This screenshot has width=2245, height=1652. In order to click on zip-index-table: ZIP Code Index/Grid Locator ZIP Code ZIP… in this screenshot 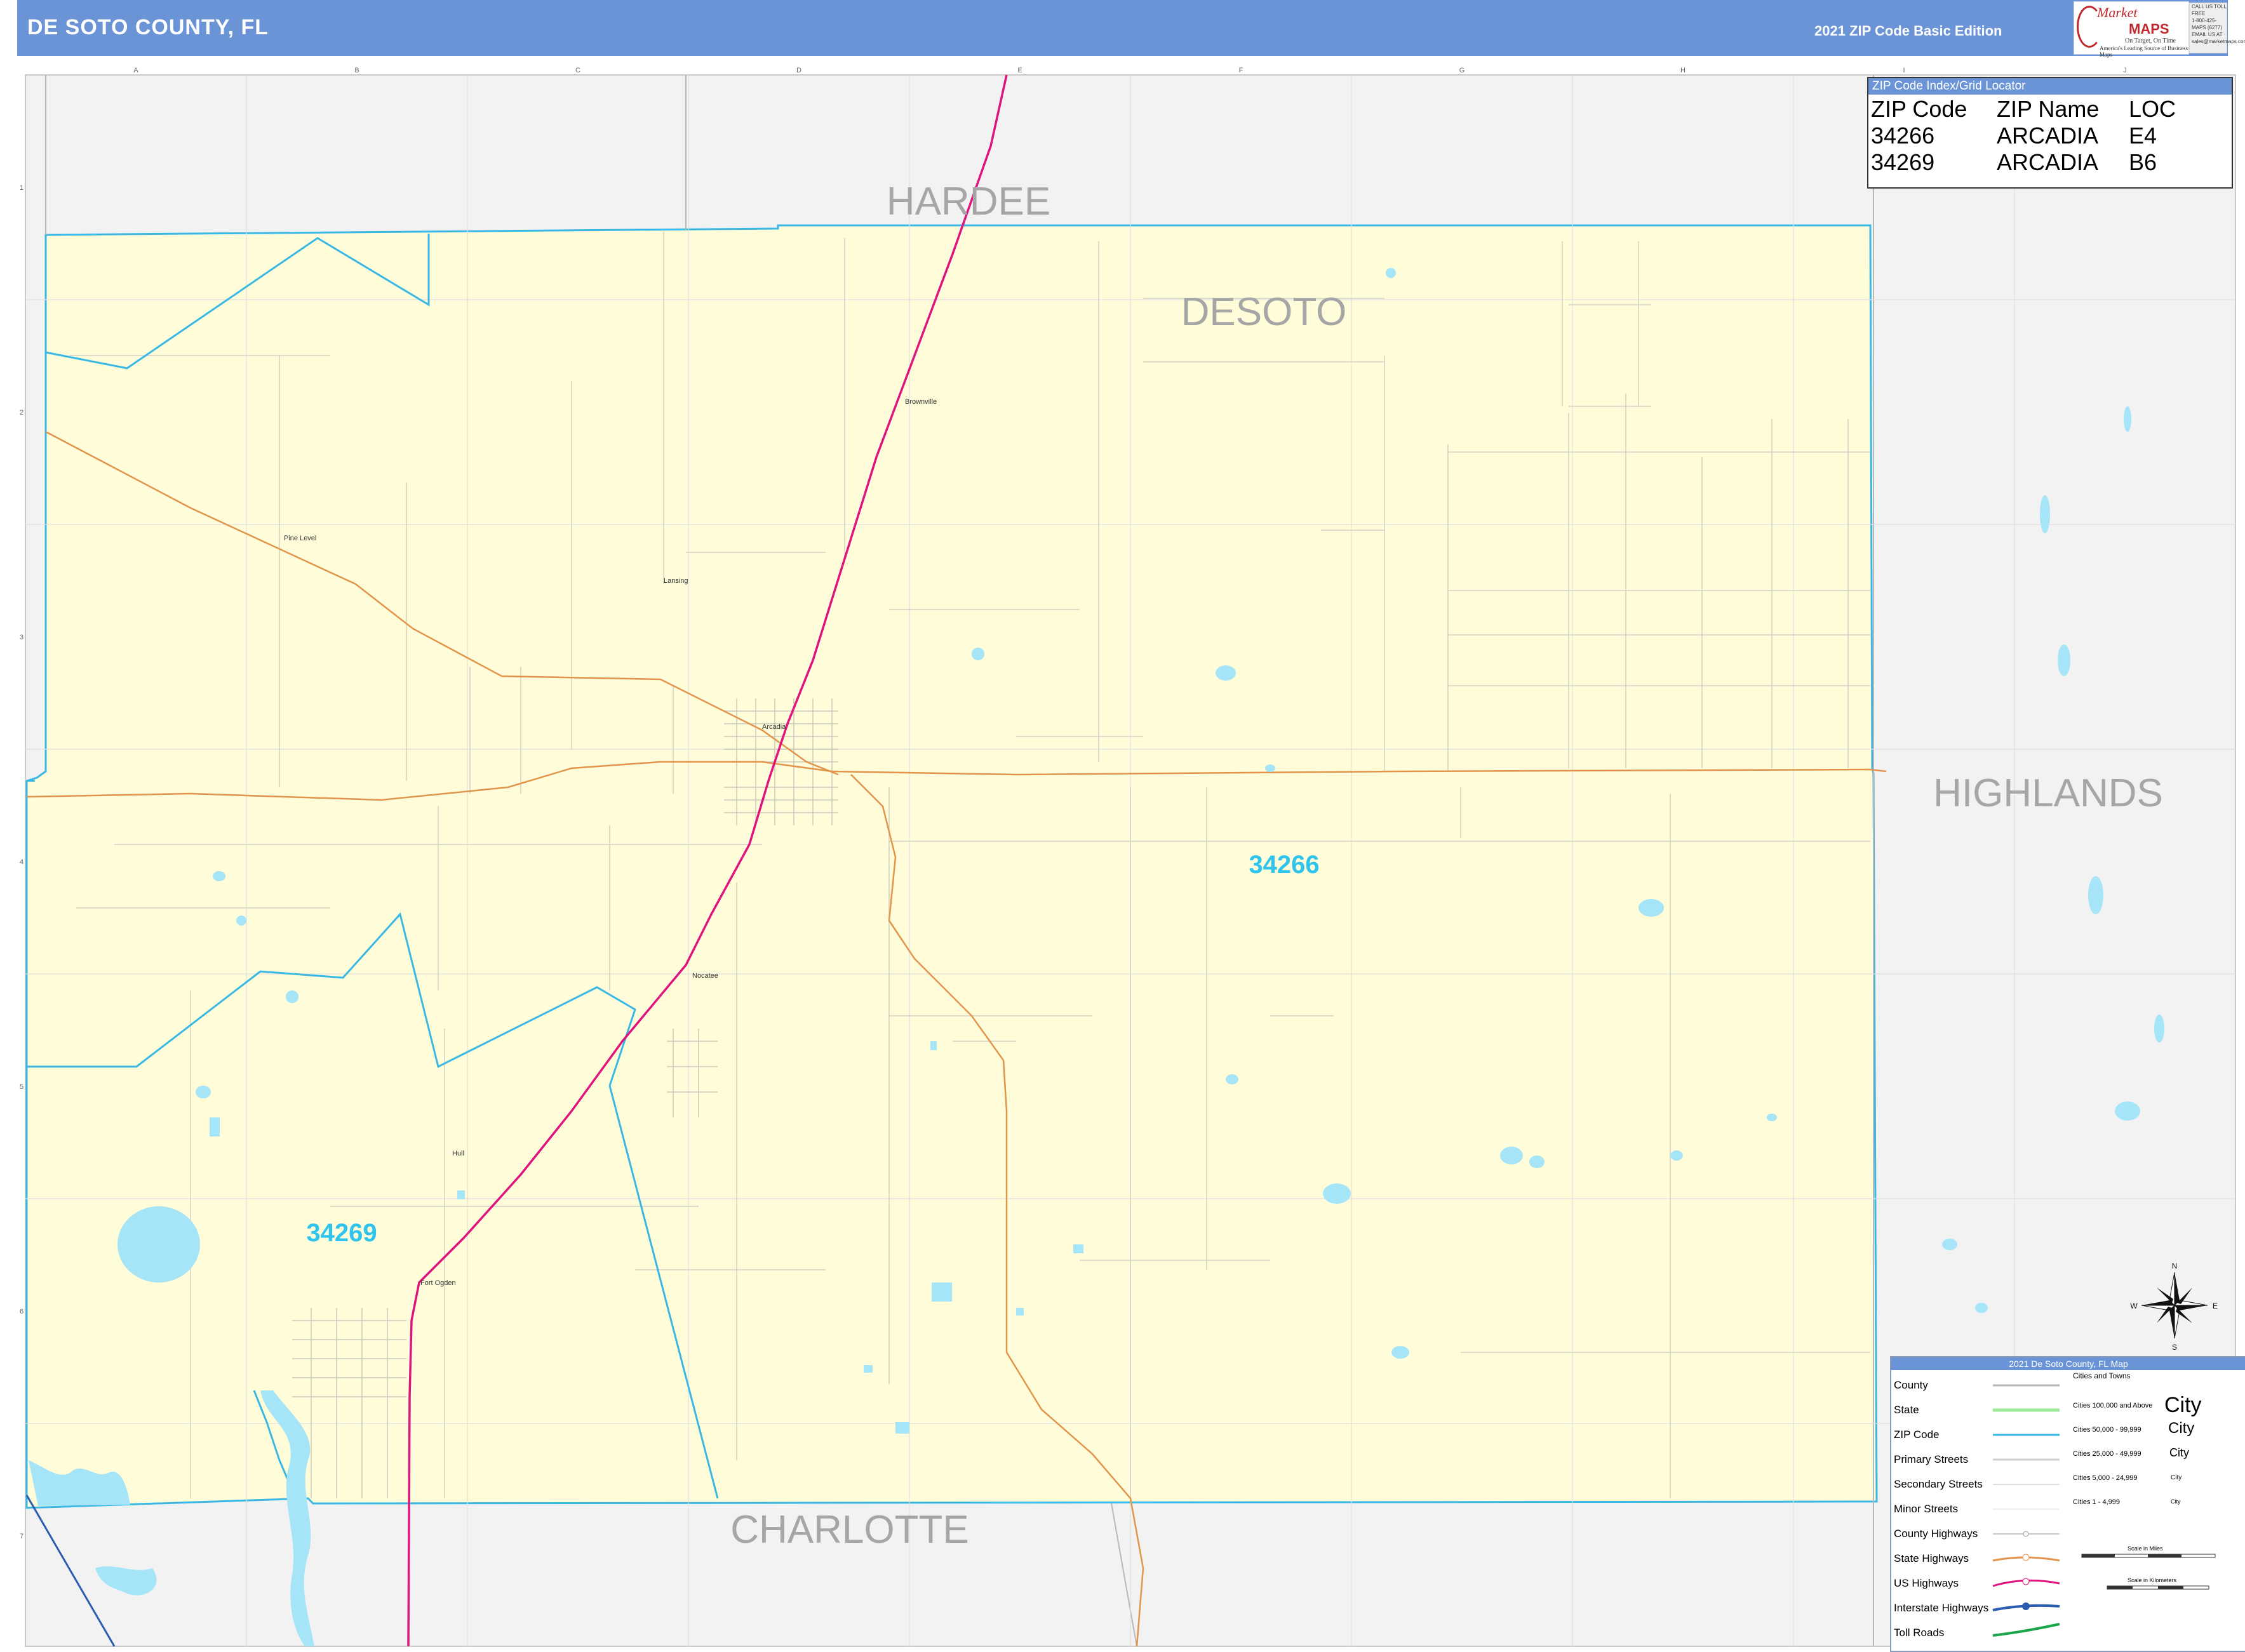, I will do `click(2050, 133)`.